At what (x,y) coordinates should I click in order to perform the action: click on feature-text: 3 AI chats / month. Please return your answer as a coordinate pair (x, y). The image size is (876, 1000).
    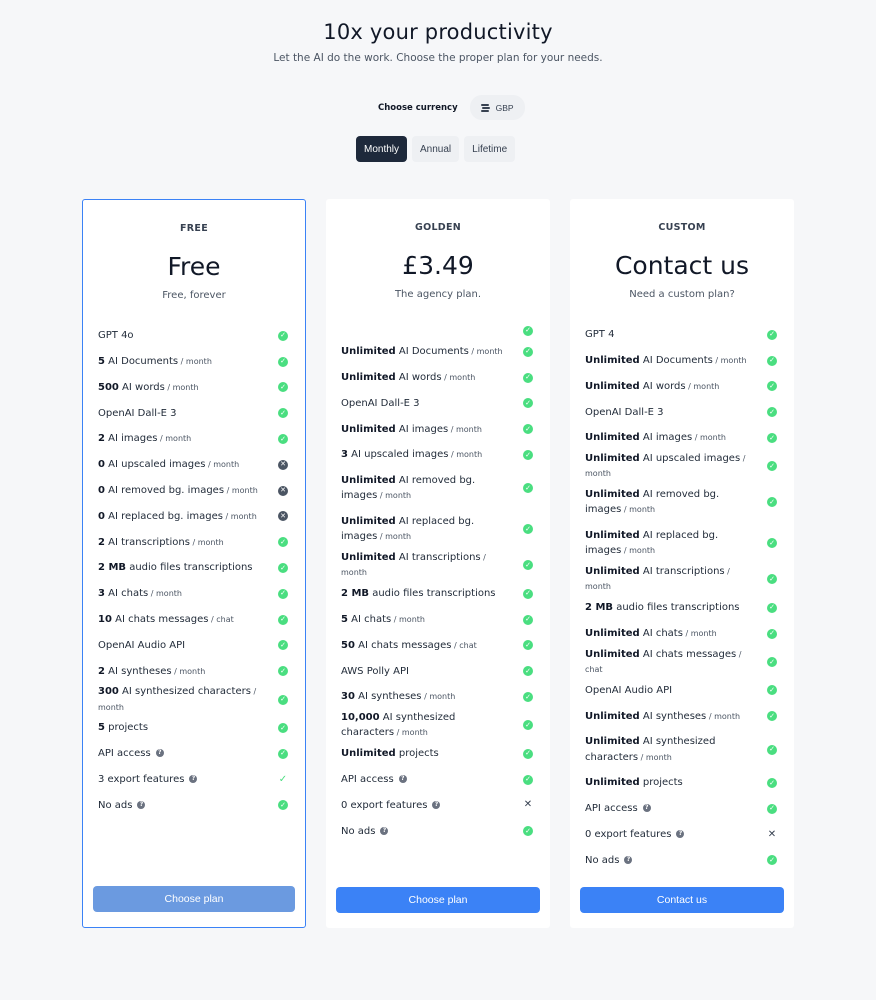
    Looking at the image, I should click on (140, 594).